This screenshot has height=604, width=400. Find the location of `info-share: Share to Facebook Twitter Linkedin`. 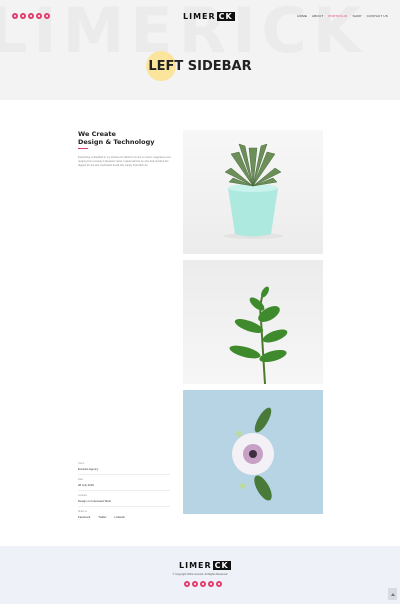

info-share: Share to Facebook Twitter Linkedin is located at coordinates (124, 514).